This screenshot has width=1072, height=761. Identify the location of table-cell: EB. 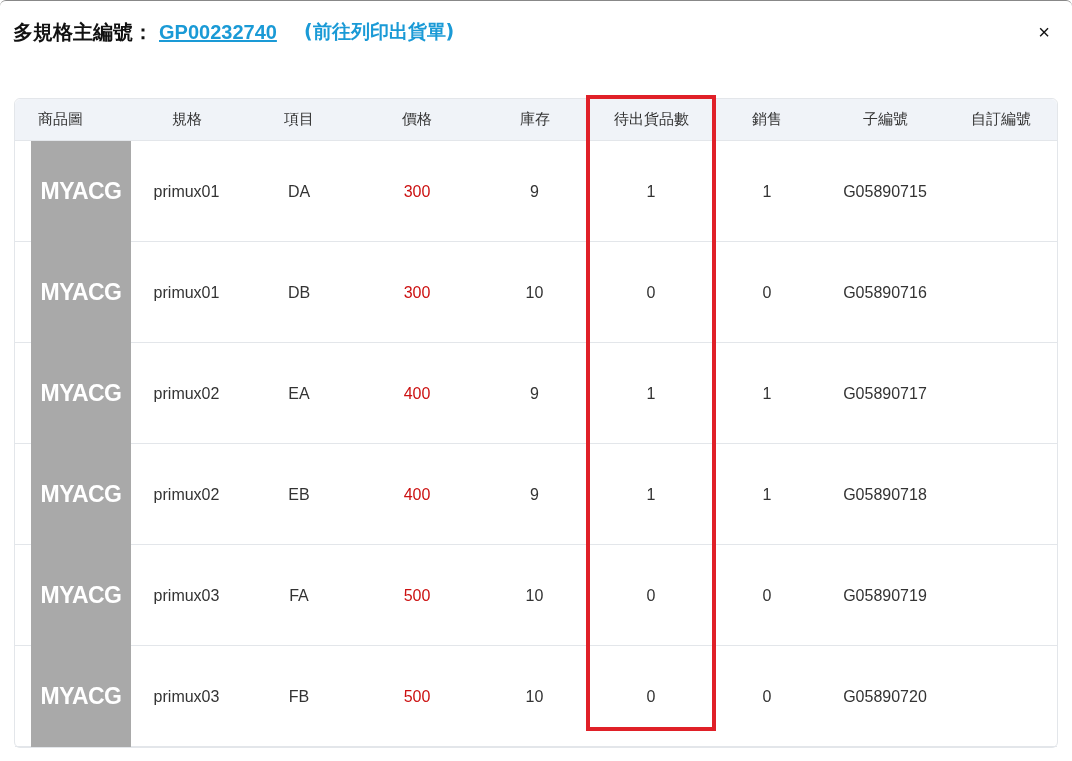
(299, 494).